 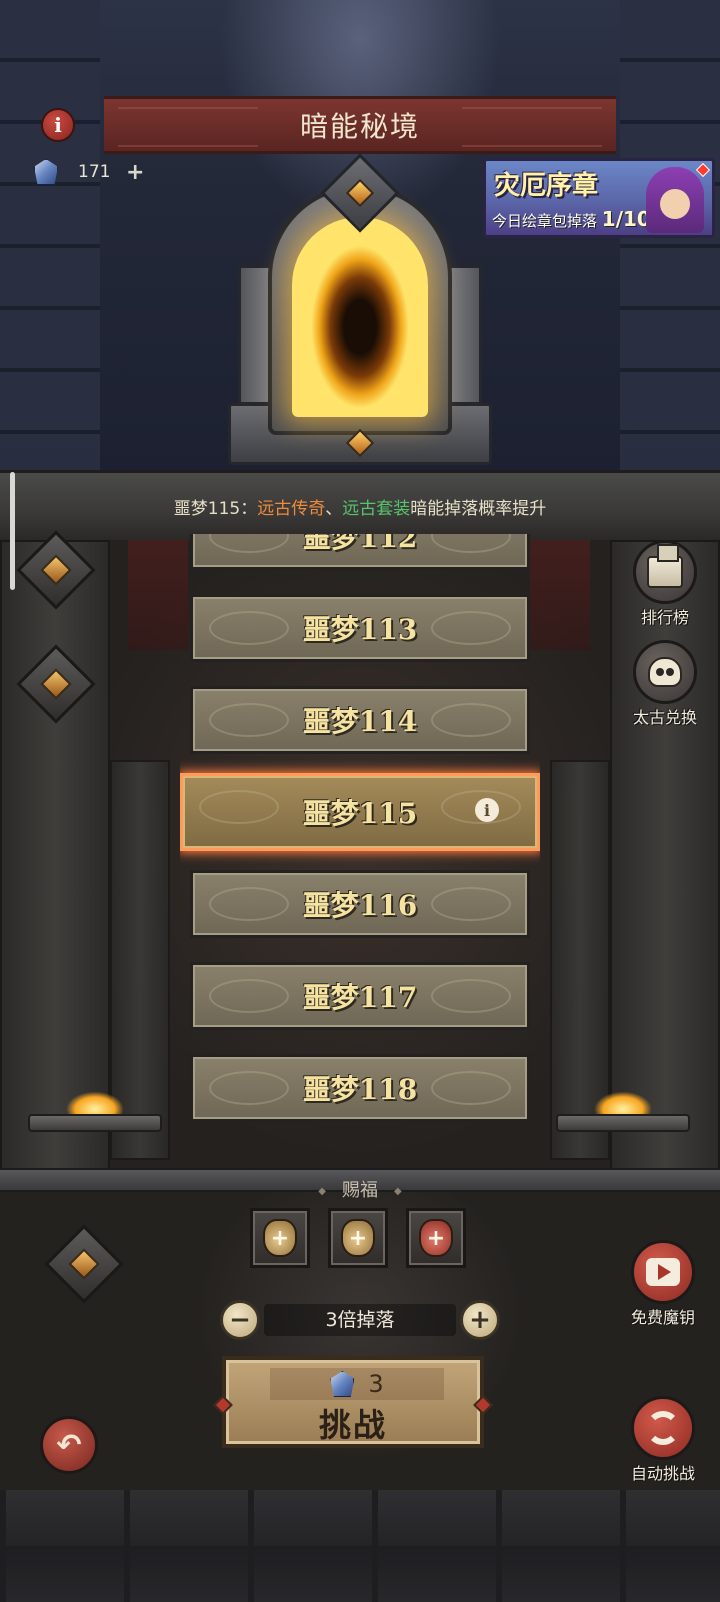 I want to click on event-title: 灾厄序章, so click(x=546, y=186).